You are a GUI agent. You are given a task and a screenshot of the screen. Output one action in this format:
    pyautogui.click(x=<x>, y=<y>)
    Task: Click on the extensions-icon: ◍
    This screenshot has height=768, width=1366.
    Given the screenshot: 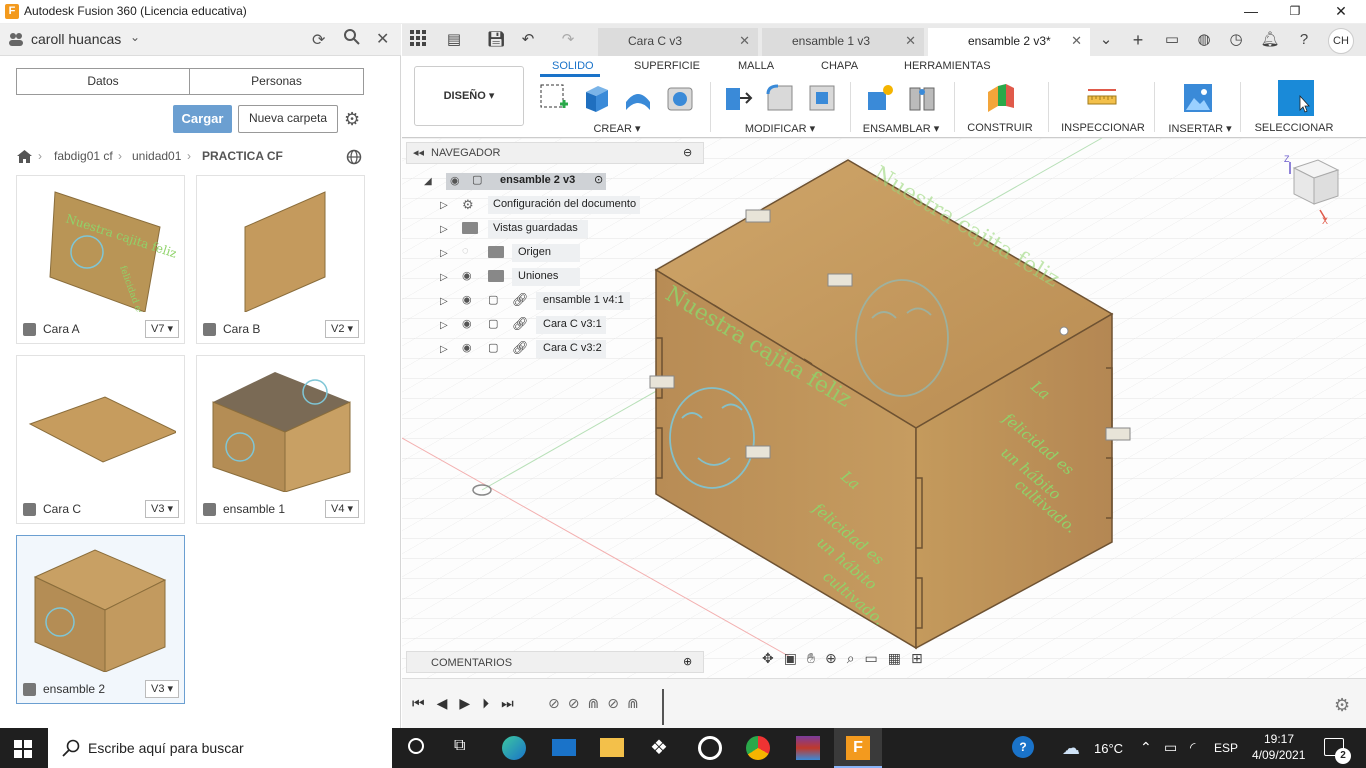 What is the action you would take?
    pyautogui.click(x=1204, y=40)
    